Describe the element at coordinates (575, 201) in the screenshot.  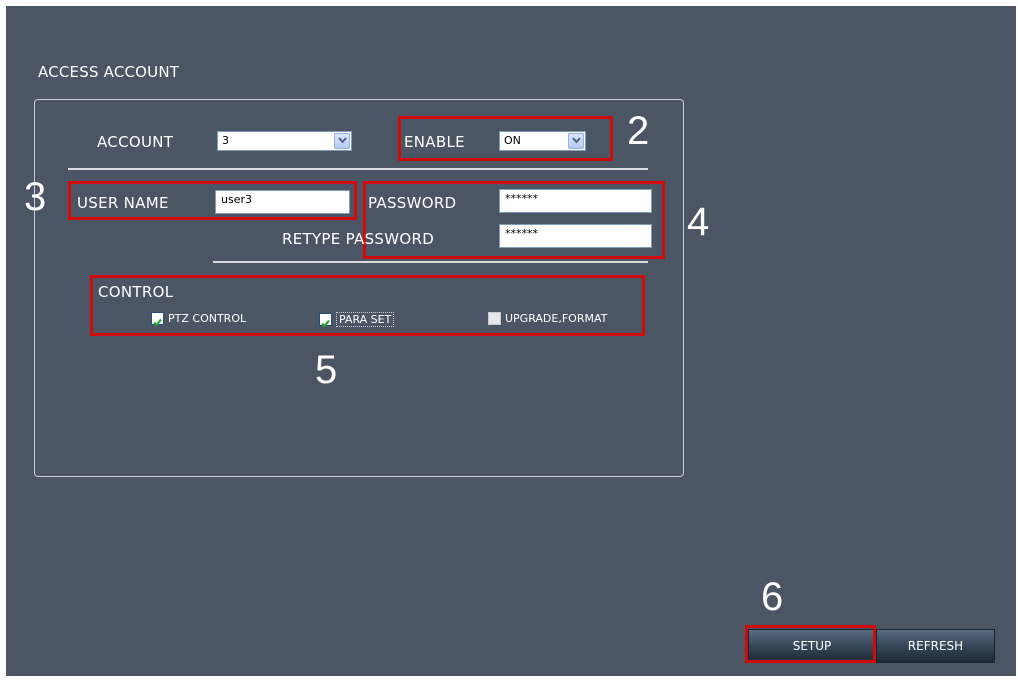
I see `password-input: ******` at that location.